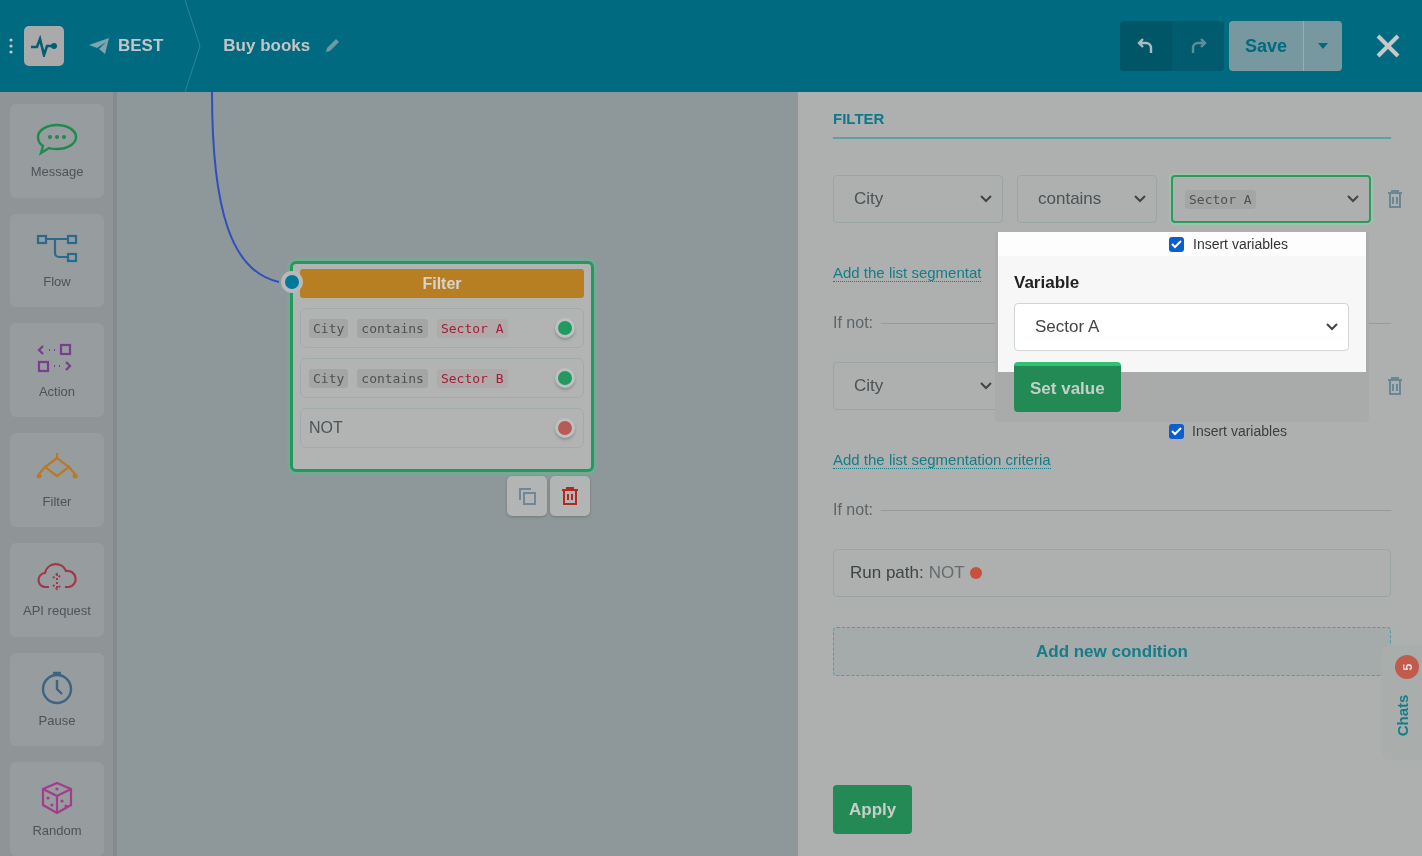  What do you see at coordinates (57, 260) in the screenshot?
I see `block-button: Flow` at bounding box center [57, 260].